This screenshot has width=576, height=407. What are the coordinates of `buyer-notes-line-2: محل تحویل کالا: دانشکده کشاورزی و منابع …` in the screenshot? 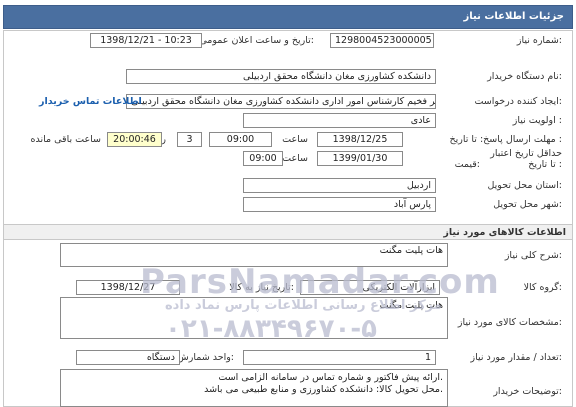 It's located at (323, 389).